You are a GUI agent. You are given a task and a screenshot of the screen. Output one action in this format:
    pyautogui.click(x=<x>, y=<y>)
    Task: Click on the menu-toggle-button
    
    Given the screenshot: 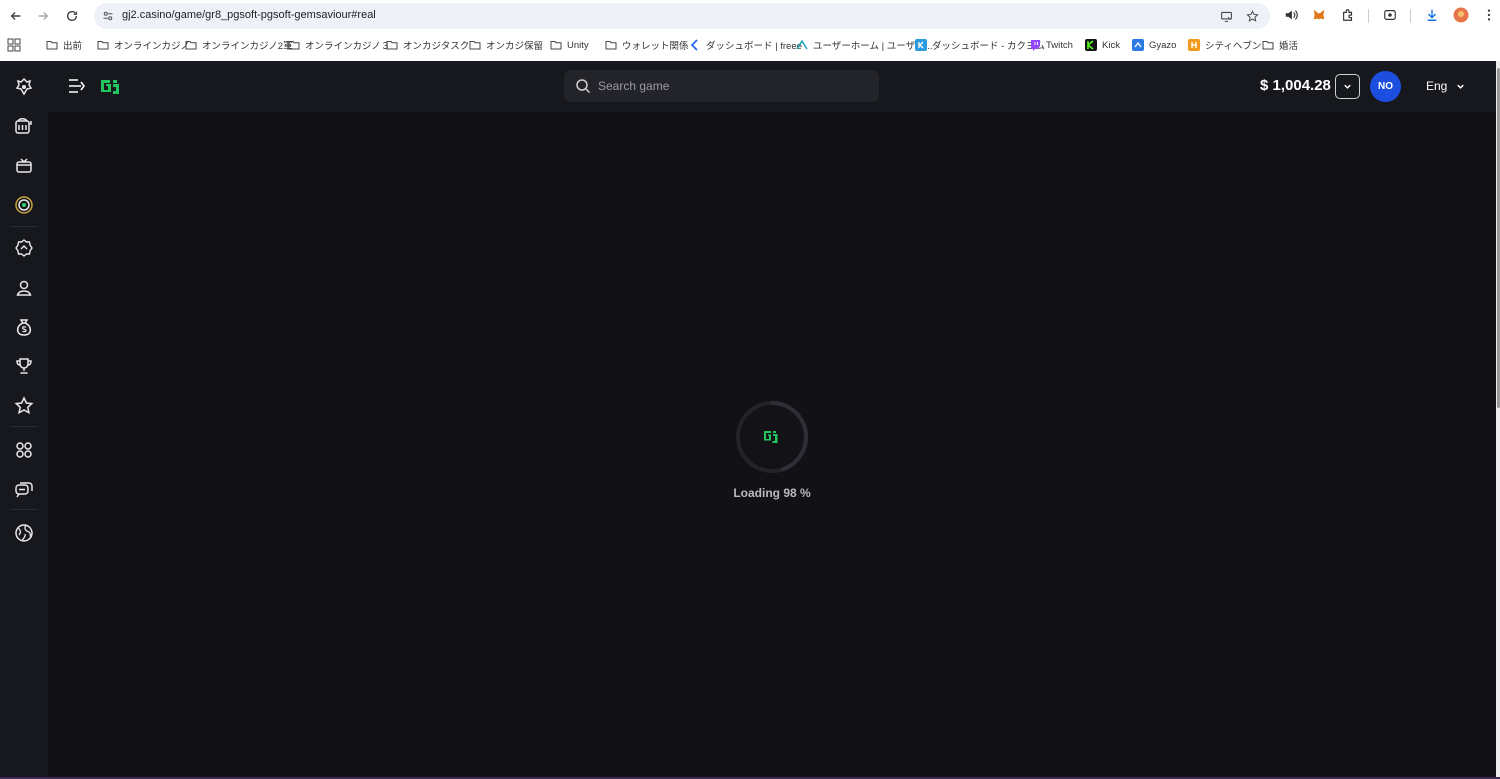 What is the action you would take?
    pyautogui.click(x=77, y=86)
    